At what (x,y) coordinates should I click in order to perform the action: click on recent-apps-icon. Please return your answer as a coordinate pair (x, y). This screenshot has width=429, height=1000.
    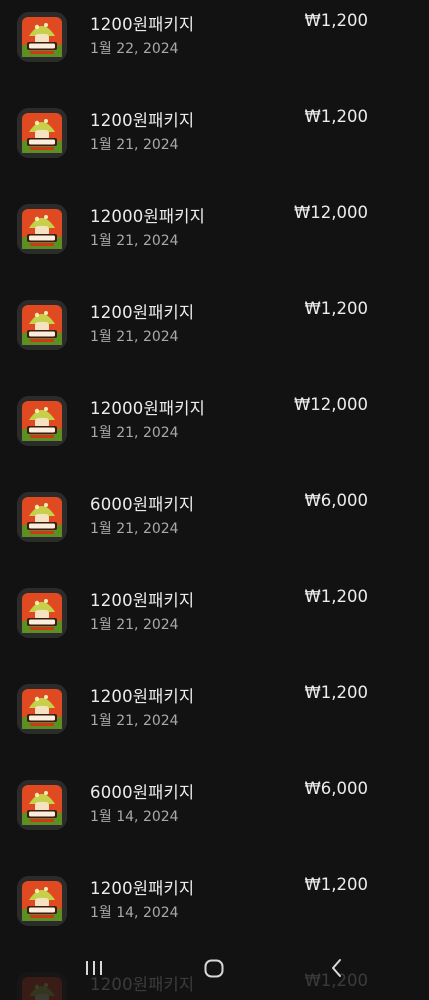
    Looking at the image, I should click on (94, 968).